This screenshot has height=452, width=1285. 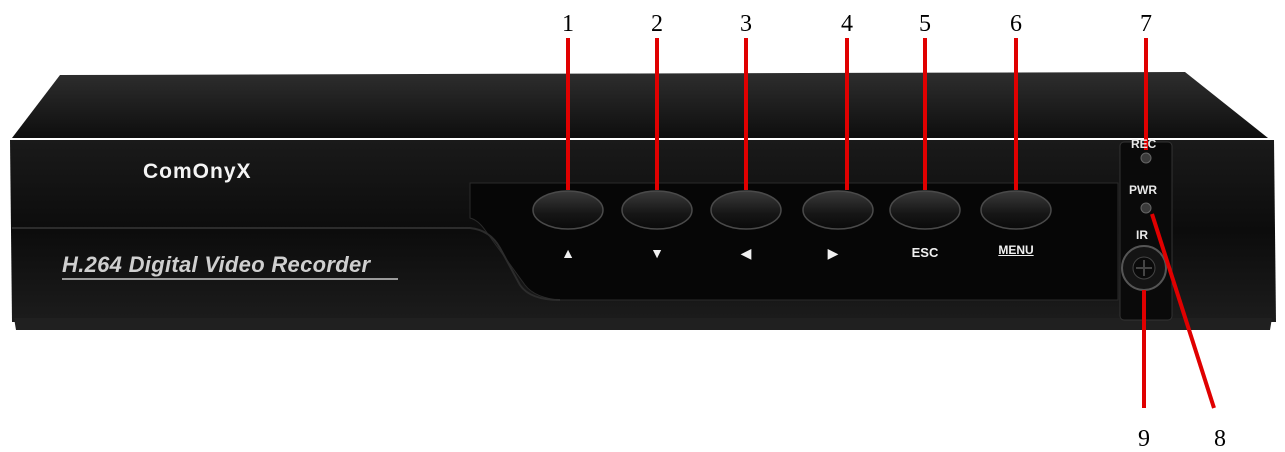 What do you see at coordinates (925, 252) in the screenshot?
I see `esc-label: ESC` at bounding box center [925, 252].